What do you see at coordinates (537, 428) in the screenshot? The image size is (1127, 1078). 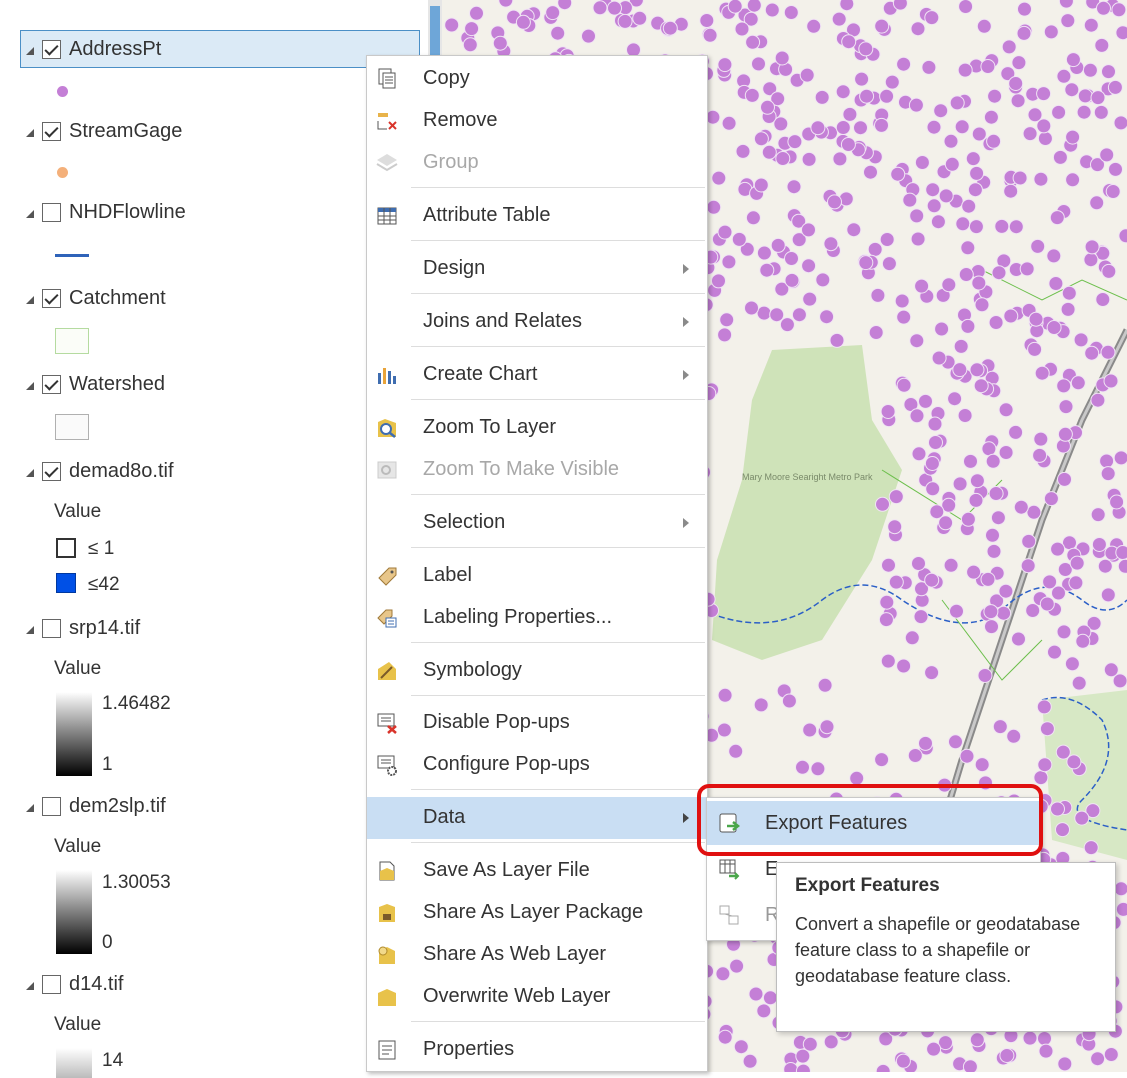 I see `menu-item-zoom-to-layer: Zoom To Layer` at bounding box center [537, 428].